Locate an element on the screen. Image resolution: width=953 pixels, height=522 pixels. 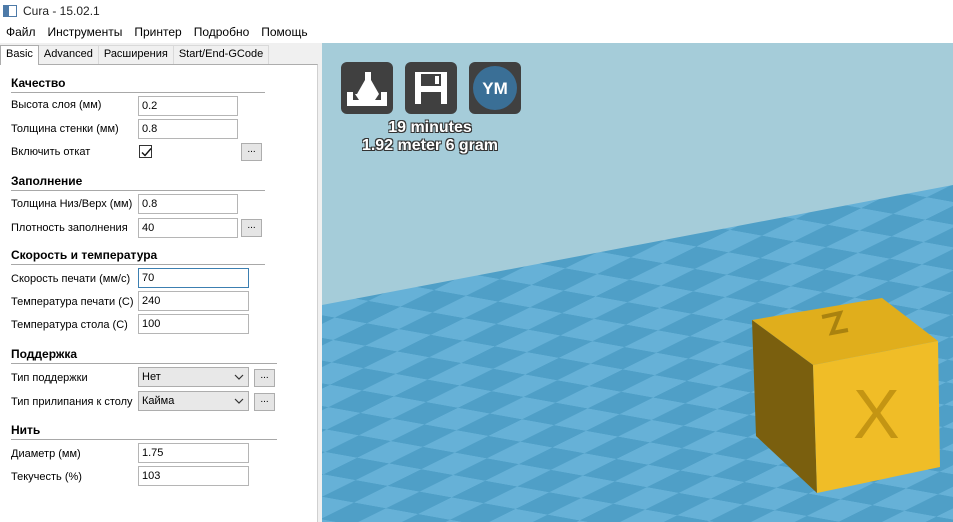
section-title-speed: Скорость и температура is located at coordinates (84, 255).